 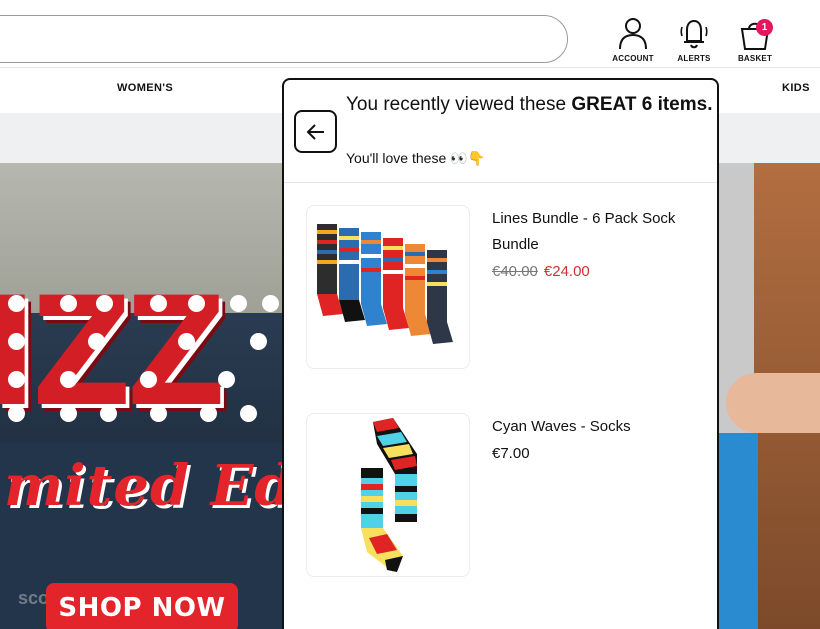 I want to click on basket-count-badge: 1, so click(x=764, y=27).